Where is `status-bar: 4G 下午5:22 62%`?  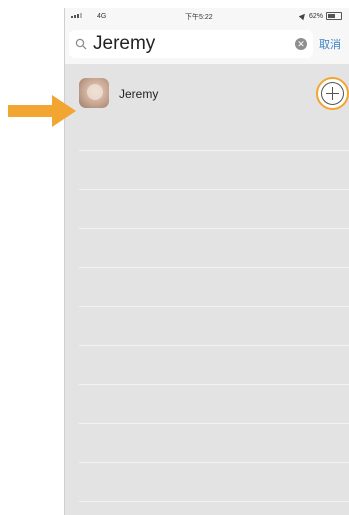
status-bar: 4G 下午5:22 62% is located at coordinates (207, 17).